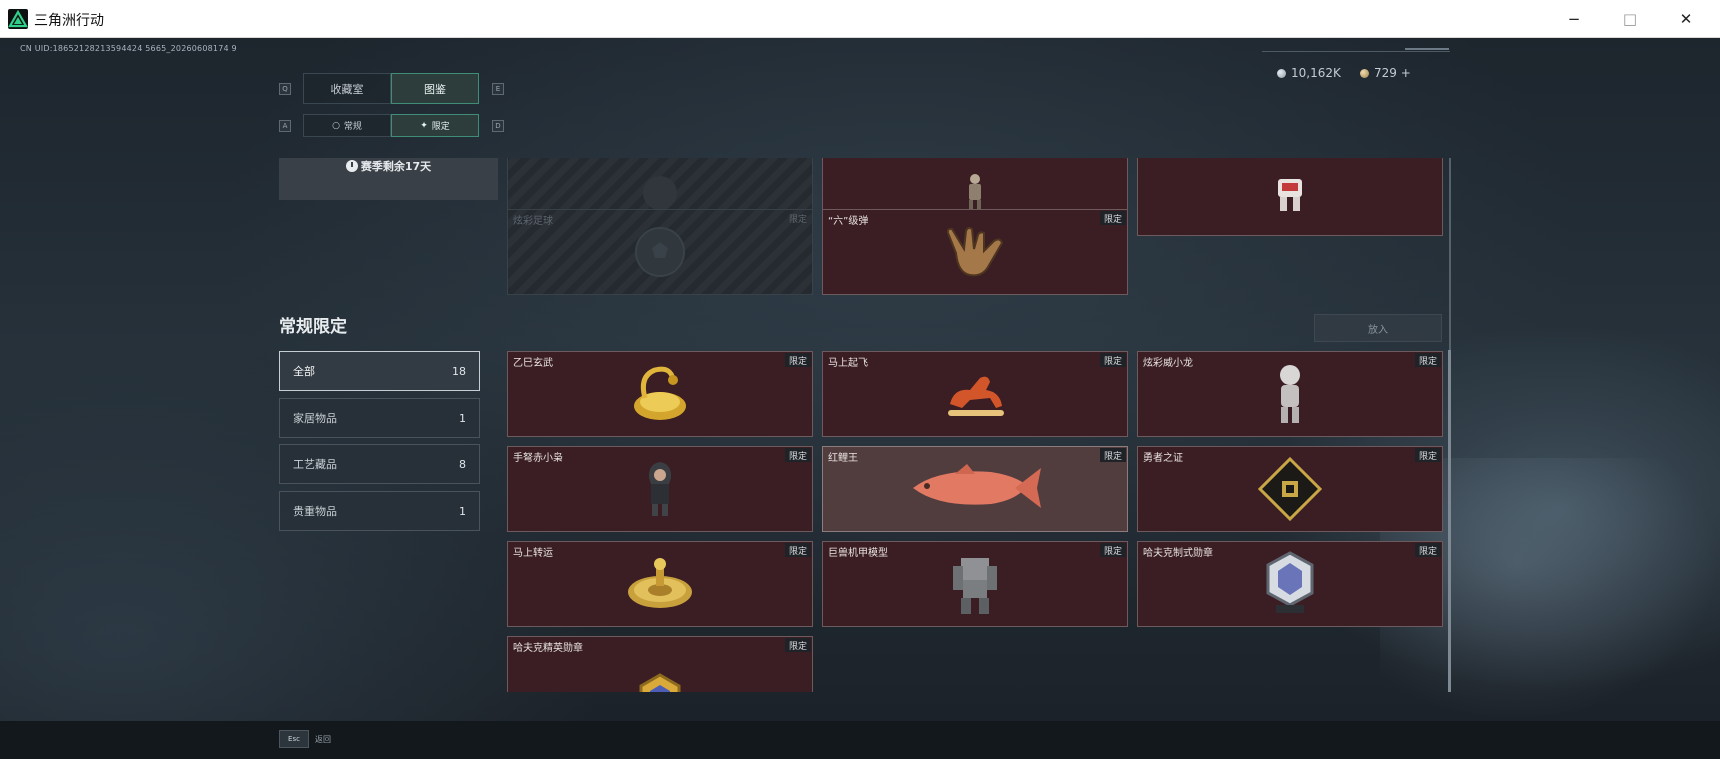 The height and width of the screenshot is (759, 1720). Describe the element at coordinates (304, 371) in the screenshot. I see `filter-label: 全部` at that location.